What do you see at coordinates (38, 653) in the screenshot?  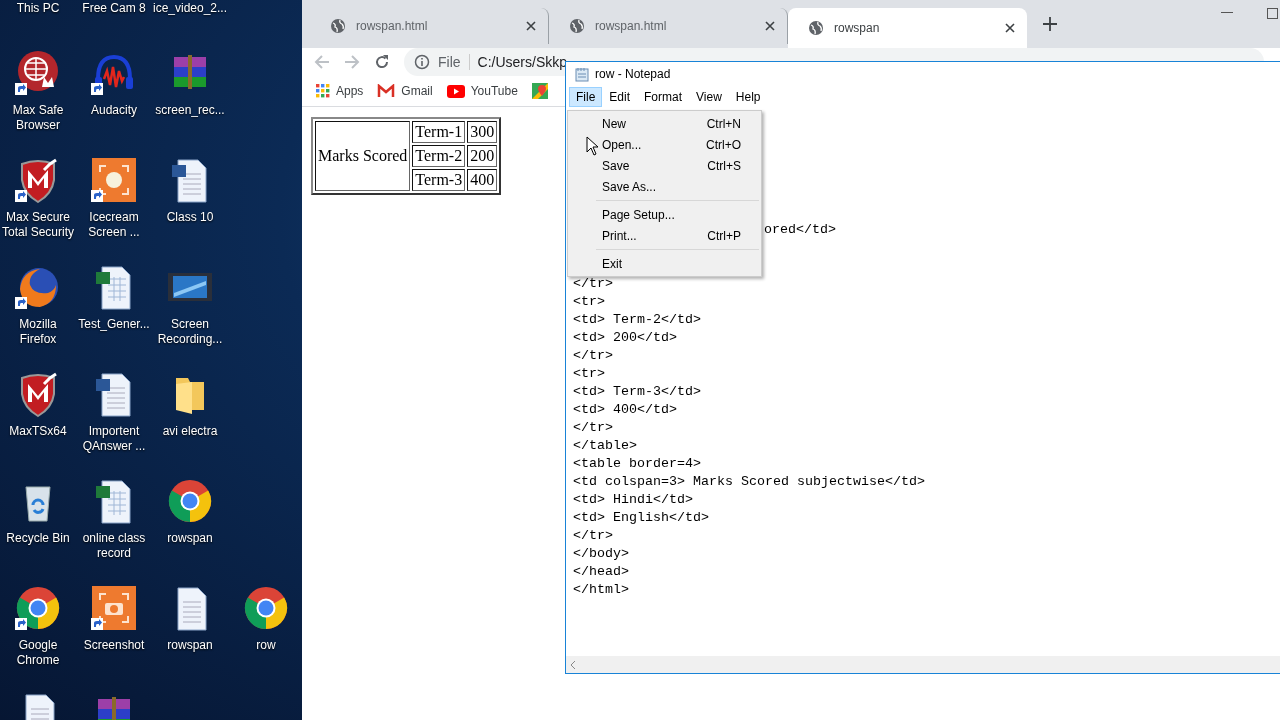 I see `desktop-icon-label: Google Chrome` at bounding box center [38, 653].